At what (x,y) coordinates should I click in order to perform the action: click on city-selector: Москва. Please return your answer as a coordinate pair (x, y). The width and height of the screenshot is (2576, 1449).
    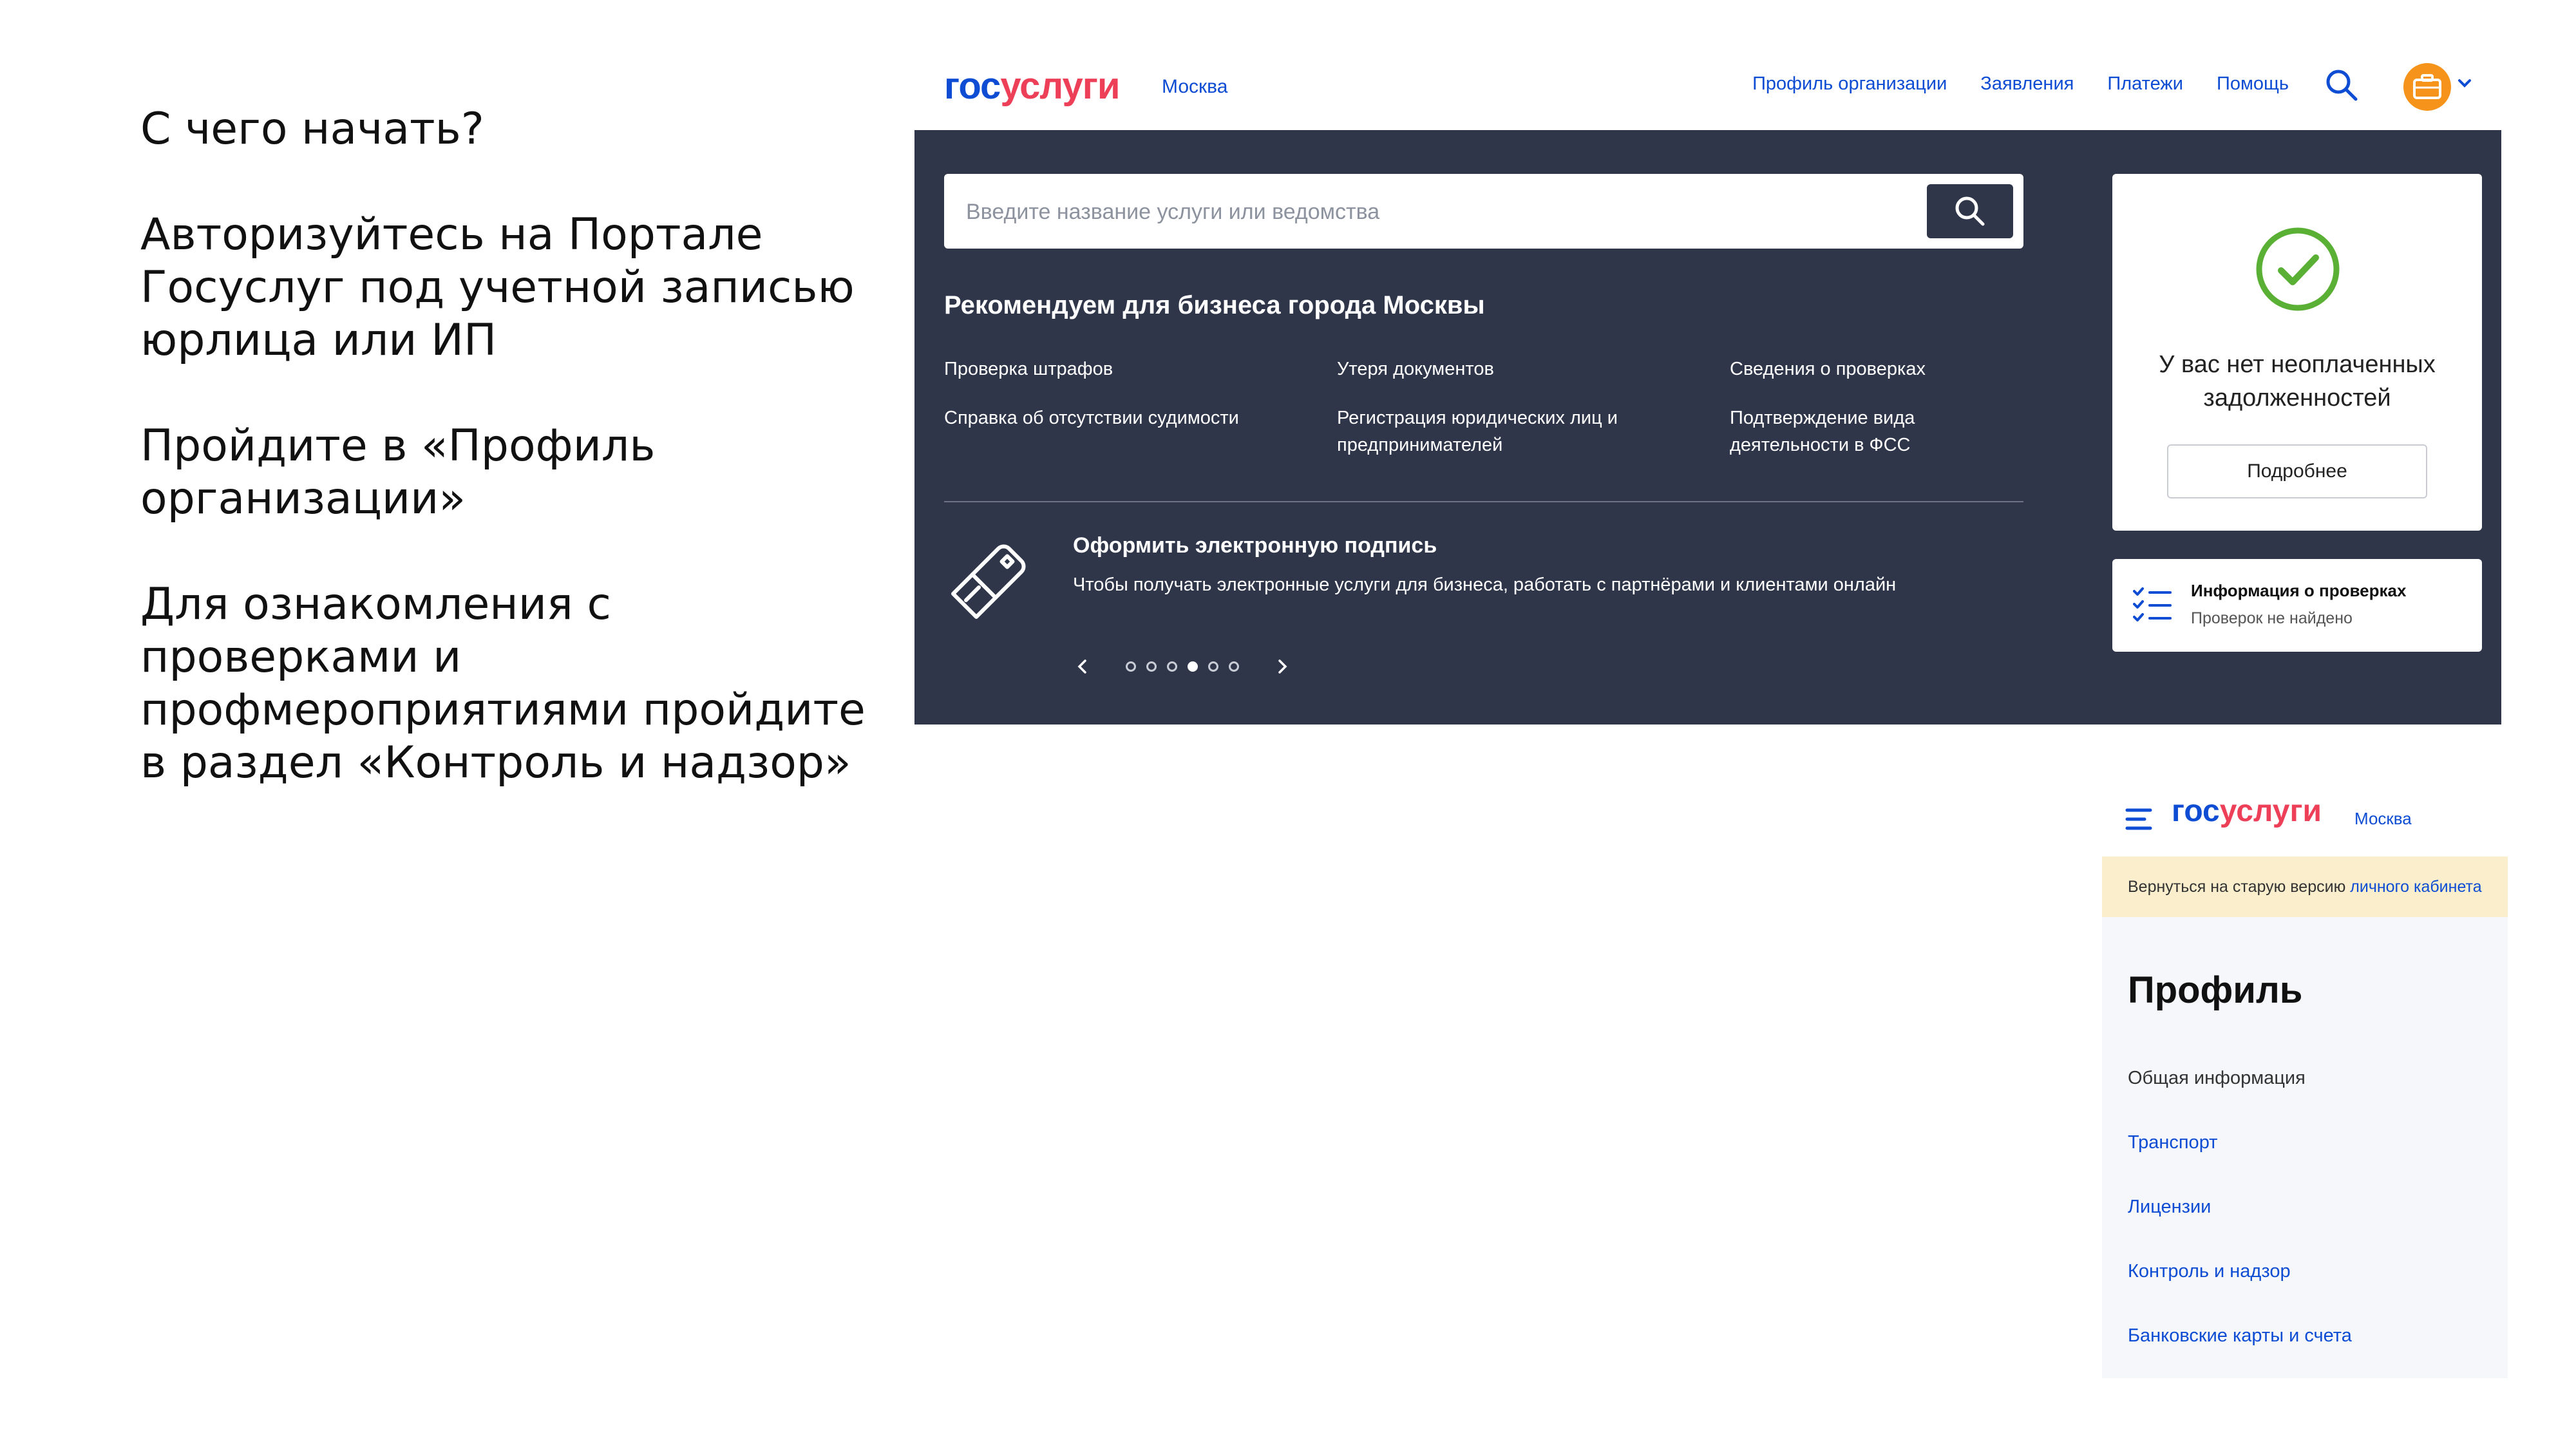
    Looking at the image, I should click on (1194, 87).